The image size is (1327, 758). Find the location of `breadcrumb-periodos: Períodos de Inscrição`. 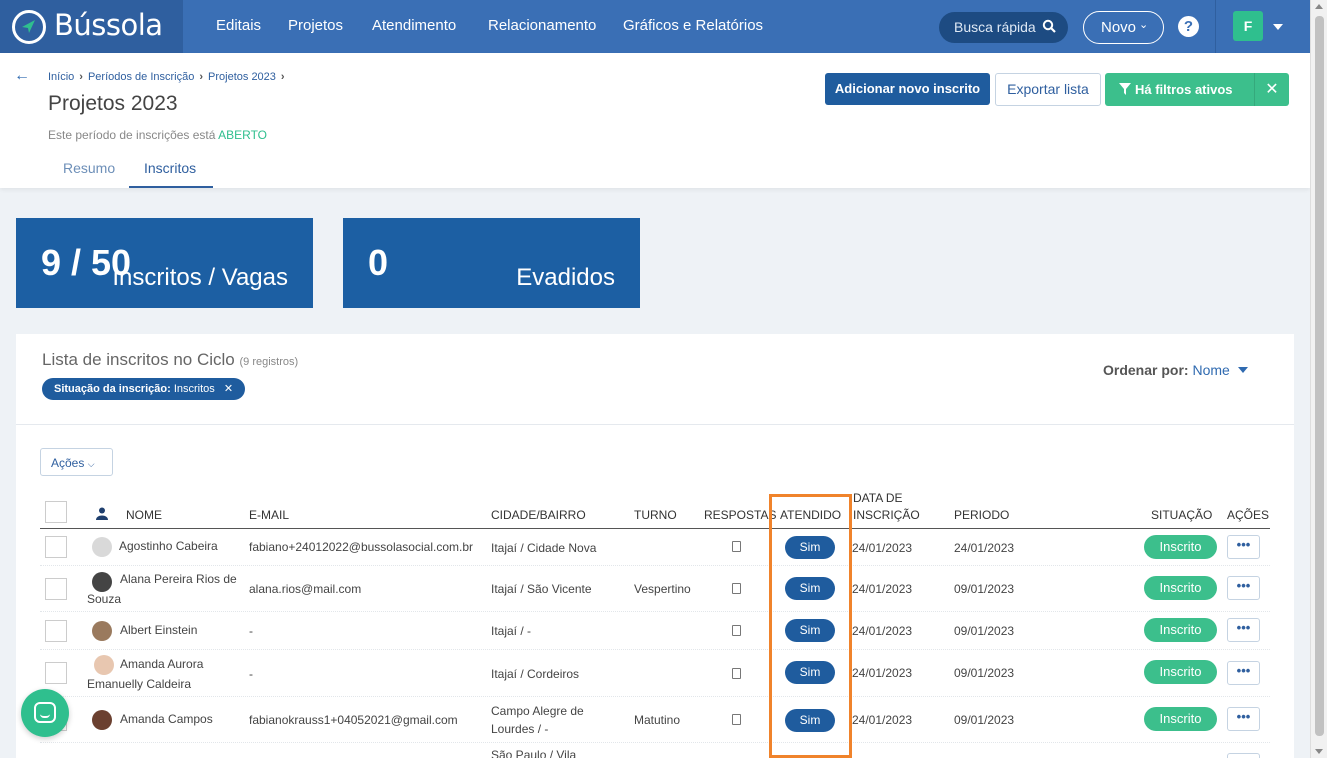

breadcrumb-periodos: Períodos de Inscrição is located at coordinates (141, 77).